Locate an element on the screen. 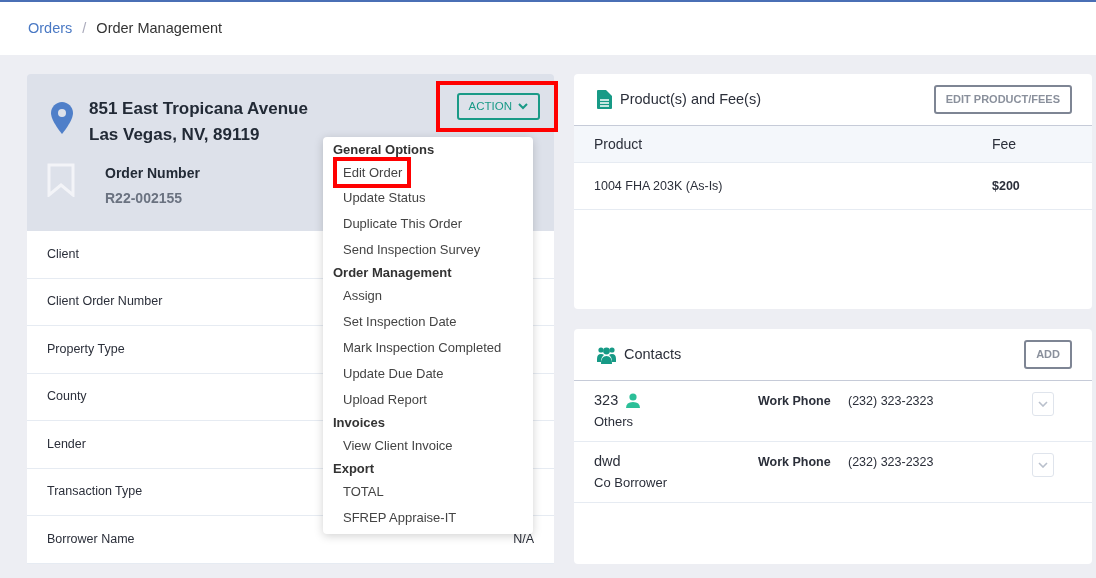 This screenshot has height=578, width=1096. field-label: Client Order Number is located at coordinates (105, 302).